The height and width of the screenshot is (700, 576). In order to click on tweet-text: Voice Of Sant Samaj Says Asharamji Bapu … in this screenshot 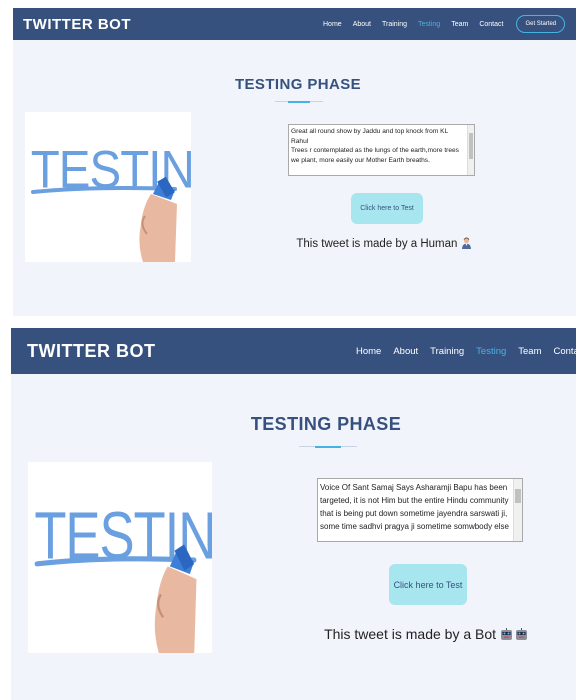, I will do `click(415, 507)`.